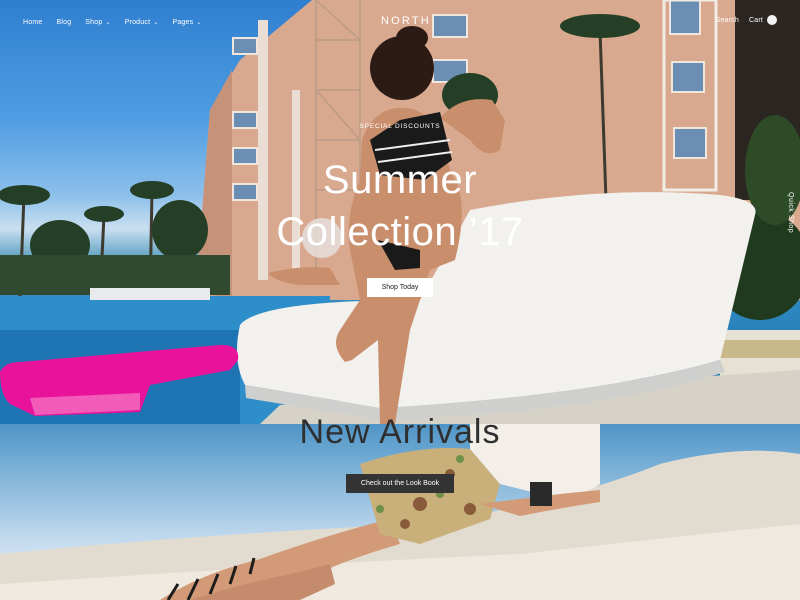  What do you see at coordinates (400, 432) in the screenshot?
I see `new-arrivals-title: New Arrivals` at bounding box center [400, 432].